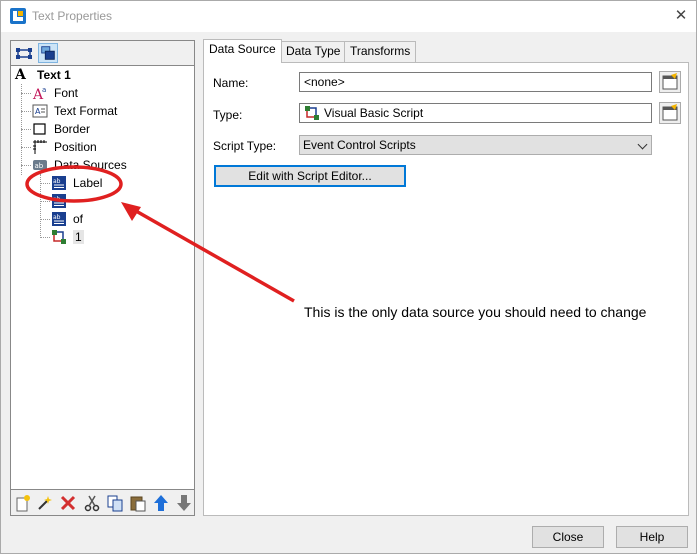 This screenshot has width=697, height=554. Describe the element at coordinates (67, 237) in the screenshot. I see `tree-item-script-source: 1` at that location.